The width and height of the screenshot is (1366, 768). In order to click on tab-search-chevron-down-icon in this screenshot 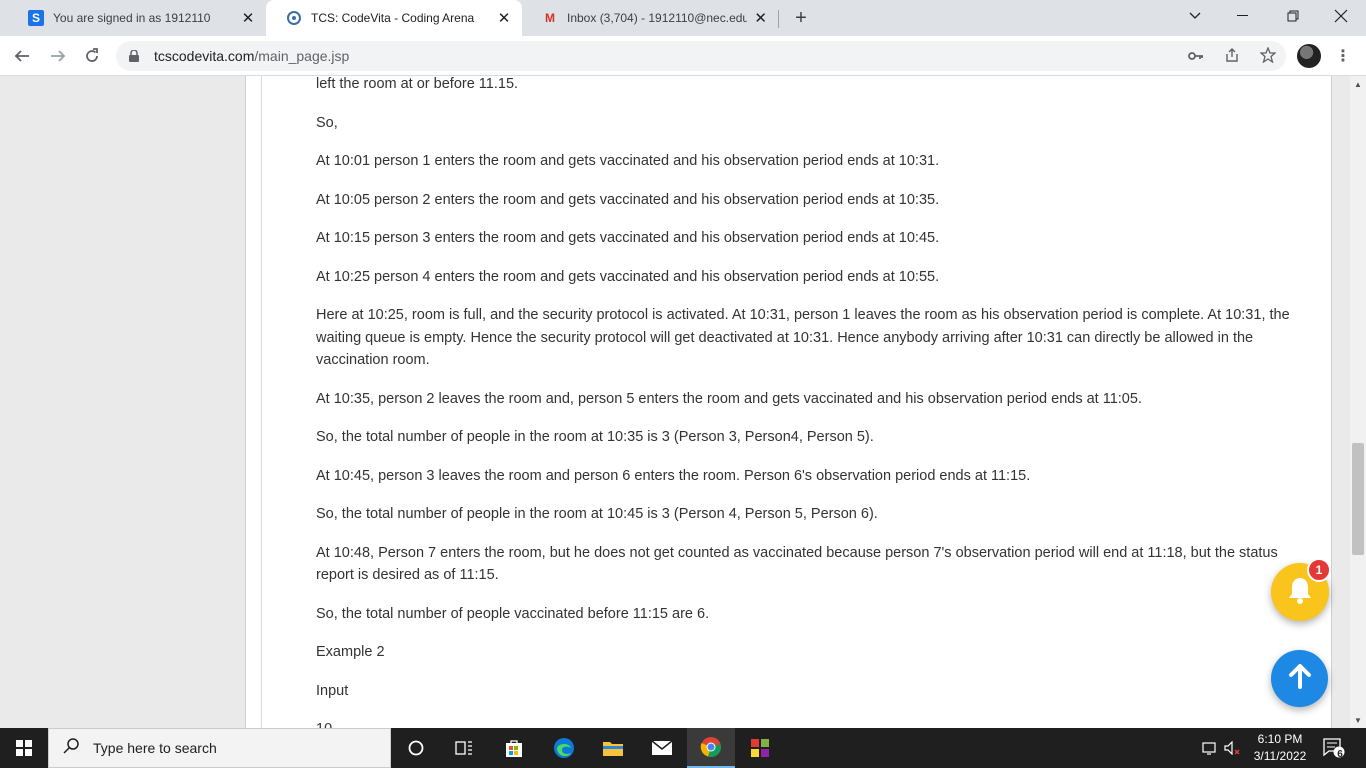, I will do `click(1195, 16)`.